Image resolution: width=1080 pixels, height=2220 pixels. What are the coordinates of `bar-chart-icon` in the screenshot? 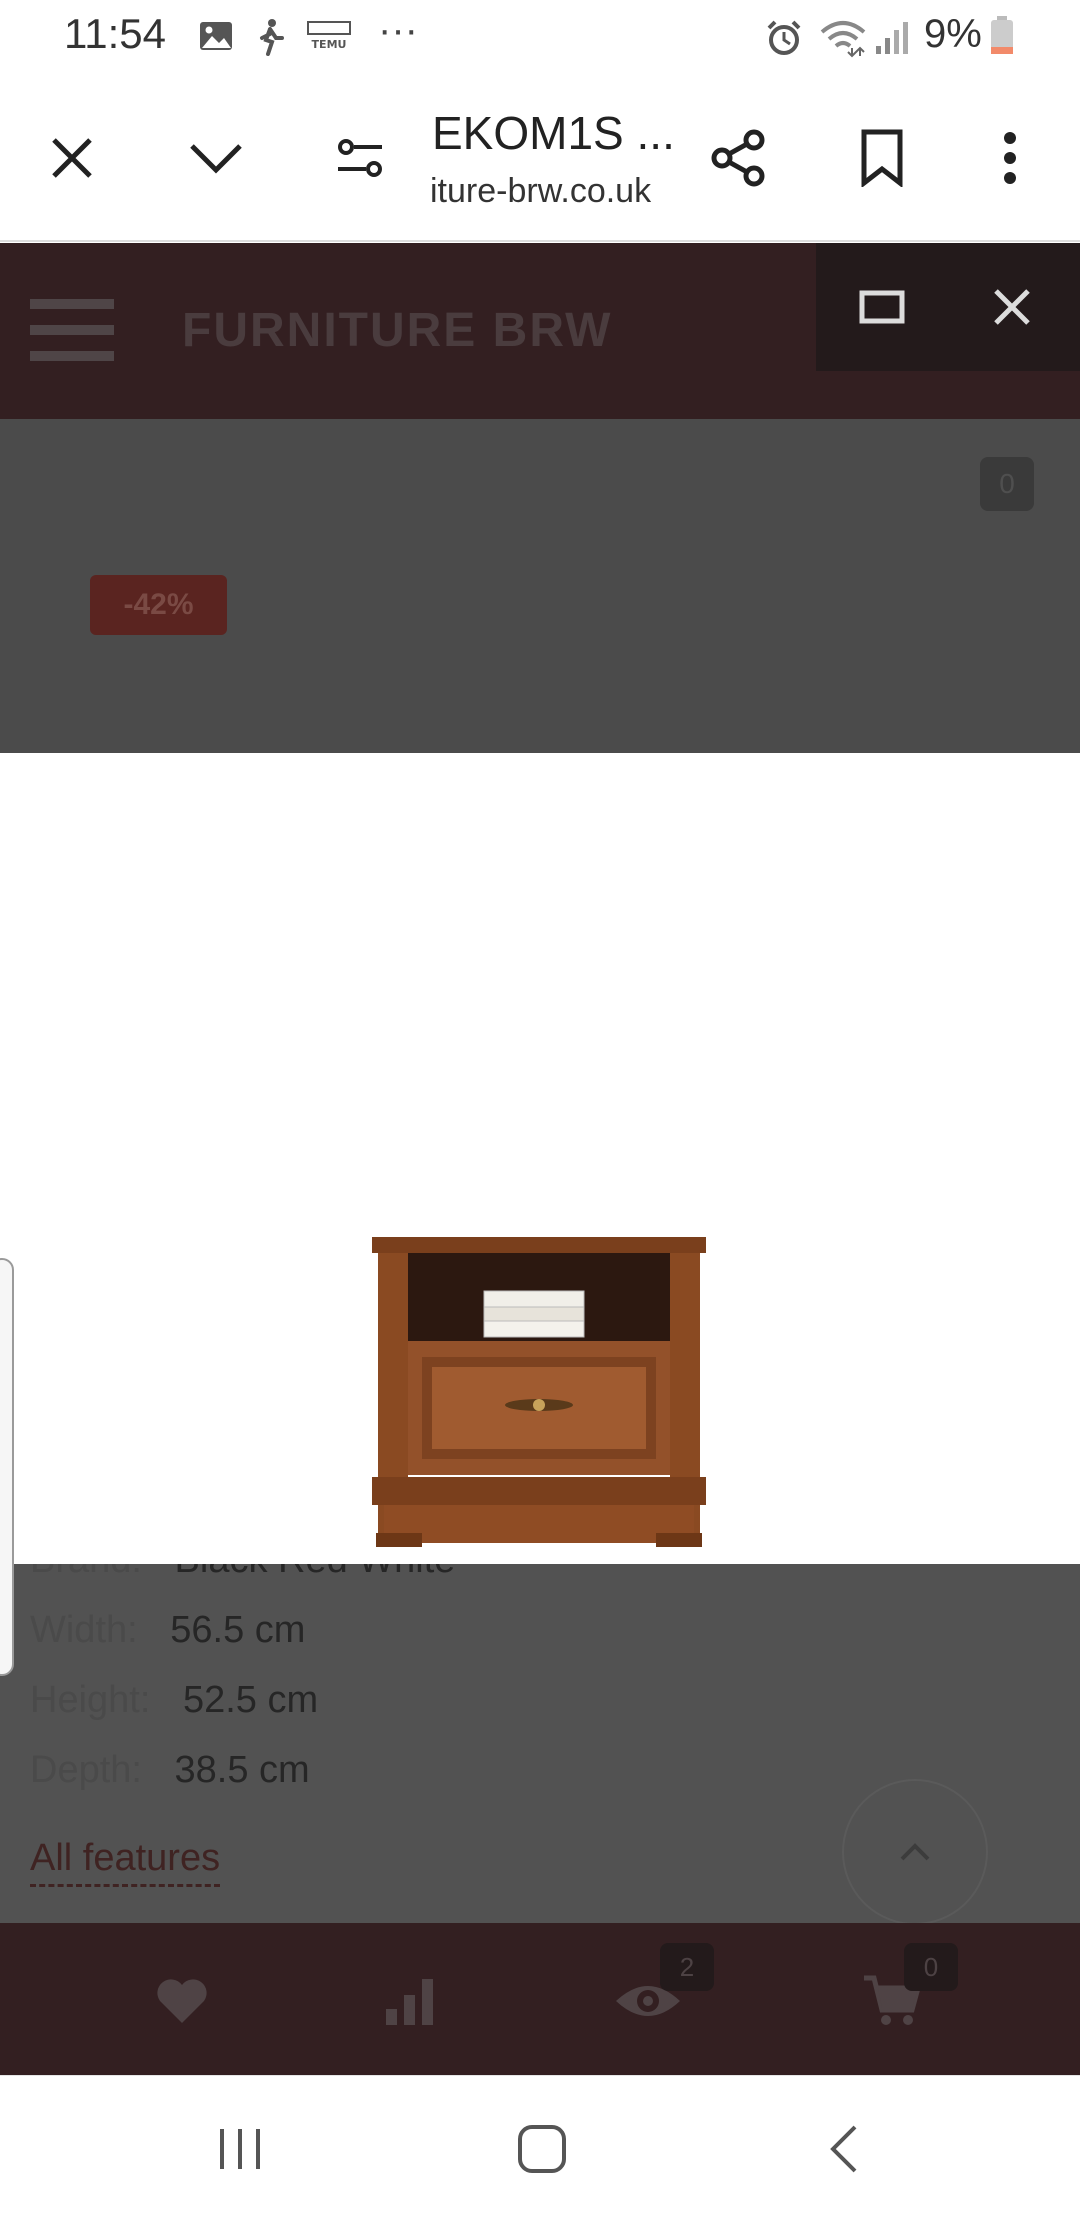 It's located at (409, 2002).